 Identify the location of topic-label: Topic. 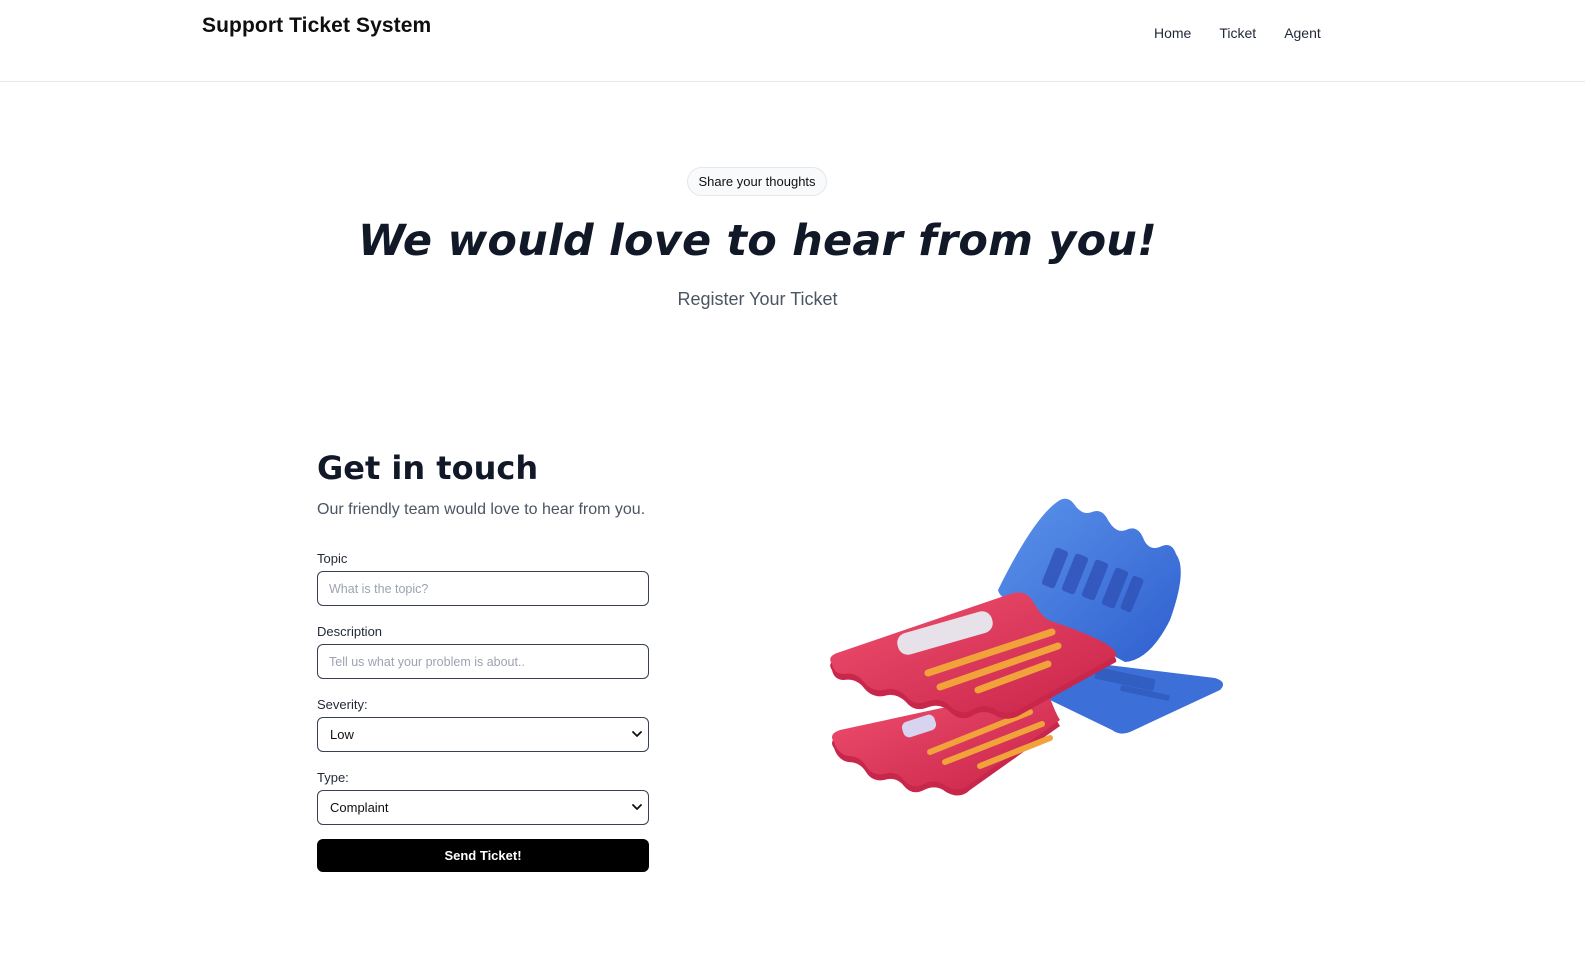
(332, 558).